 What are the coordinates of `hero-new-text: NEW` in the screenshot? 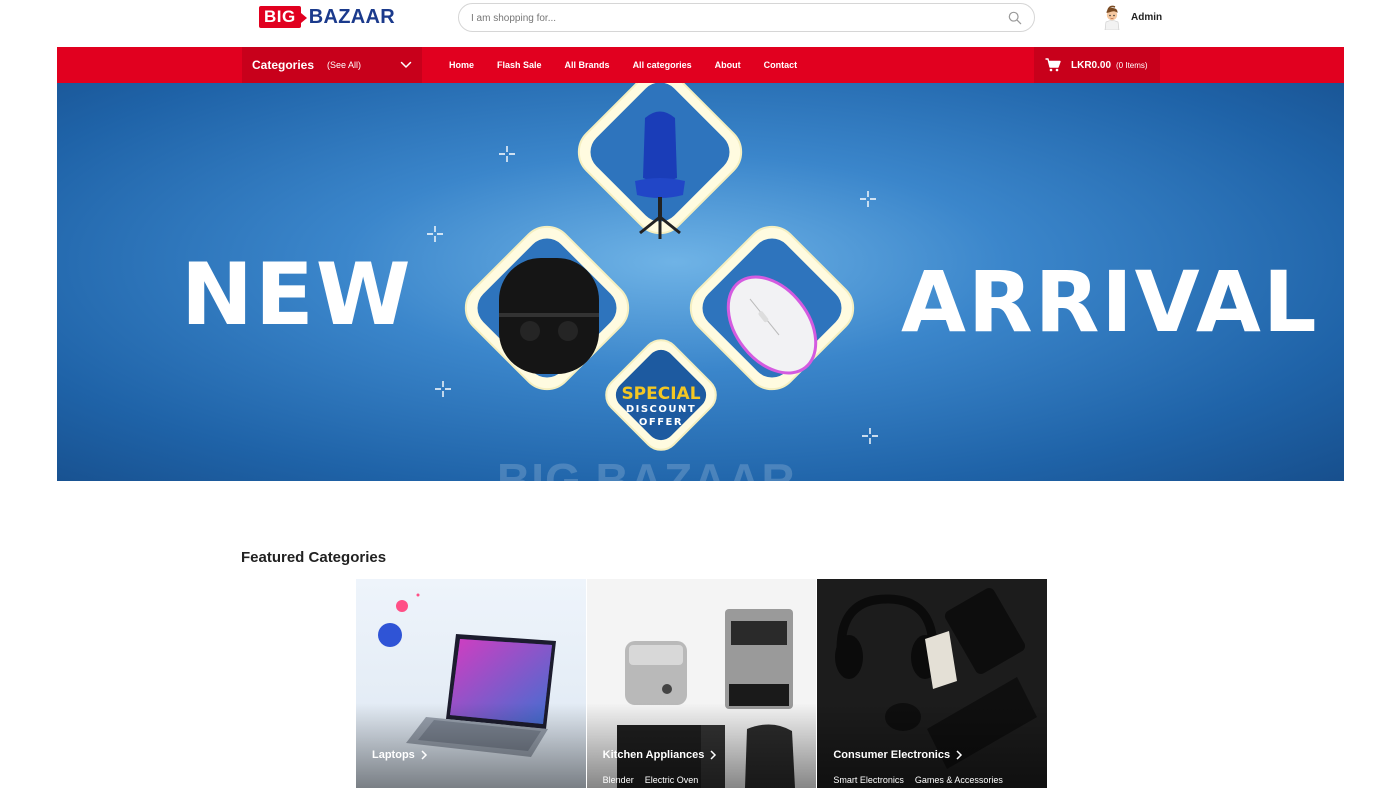 It's located at (297, 295).